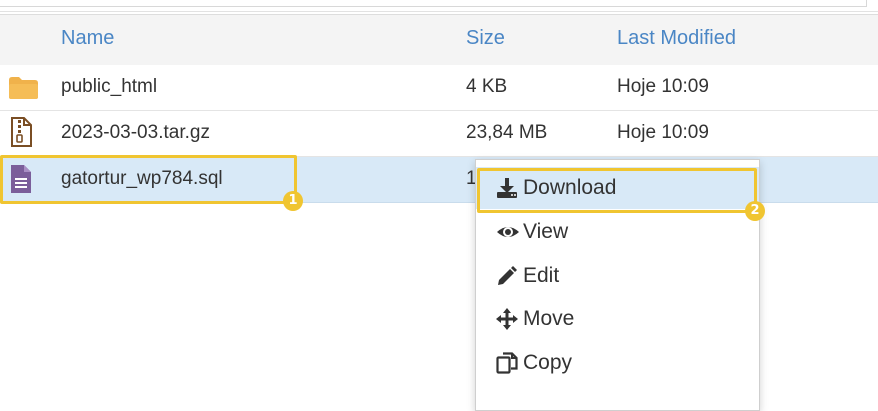 The height and width of the screenshot is (411, 878). Describe the element at coordinates (148, 179) in the screenshot. I see `highlight-box-file` at that location.